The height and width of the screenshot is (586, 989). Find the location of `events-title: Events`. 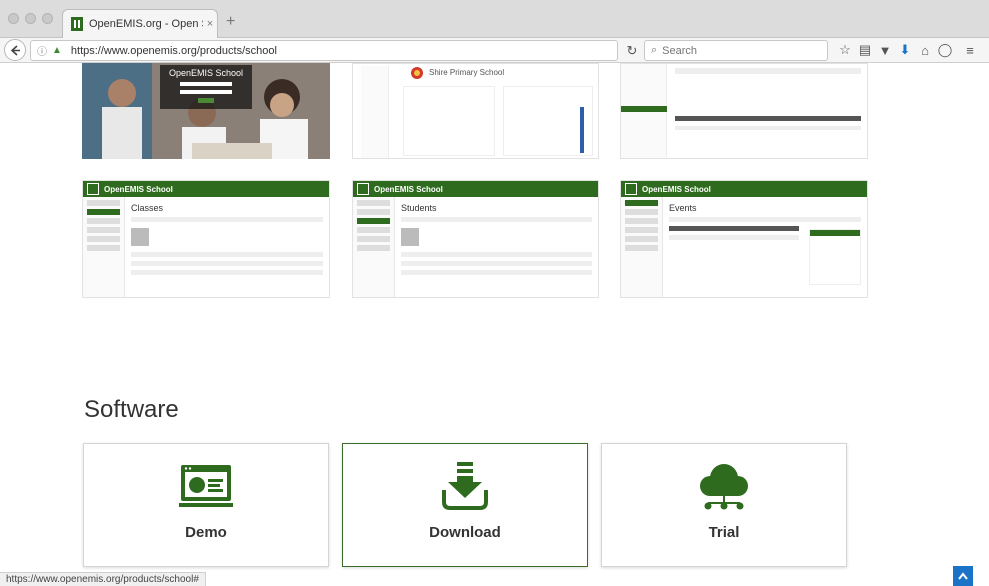

events-title: Events is located at coordinates (683, 208).